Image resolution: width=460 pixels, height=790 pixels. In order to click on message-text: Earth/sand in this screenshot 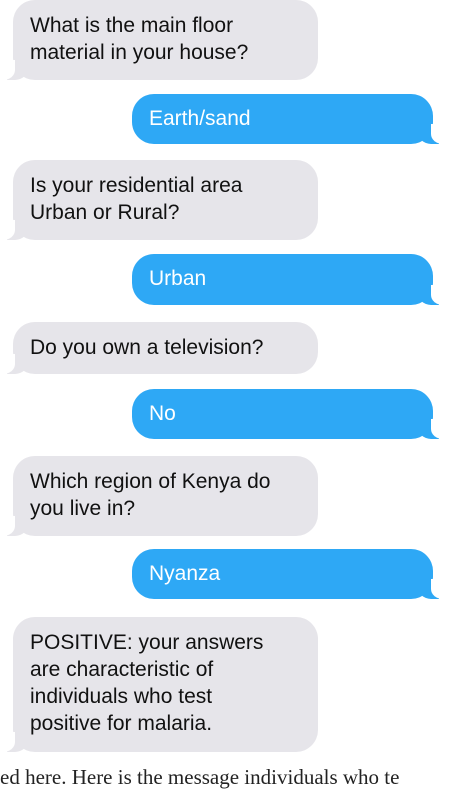, I will do `click(200, 118)`.